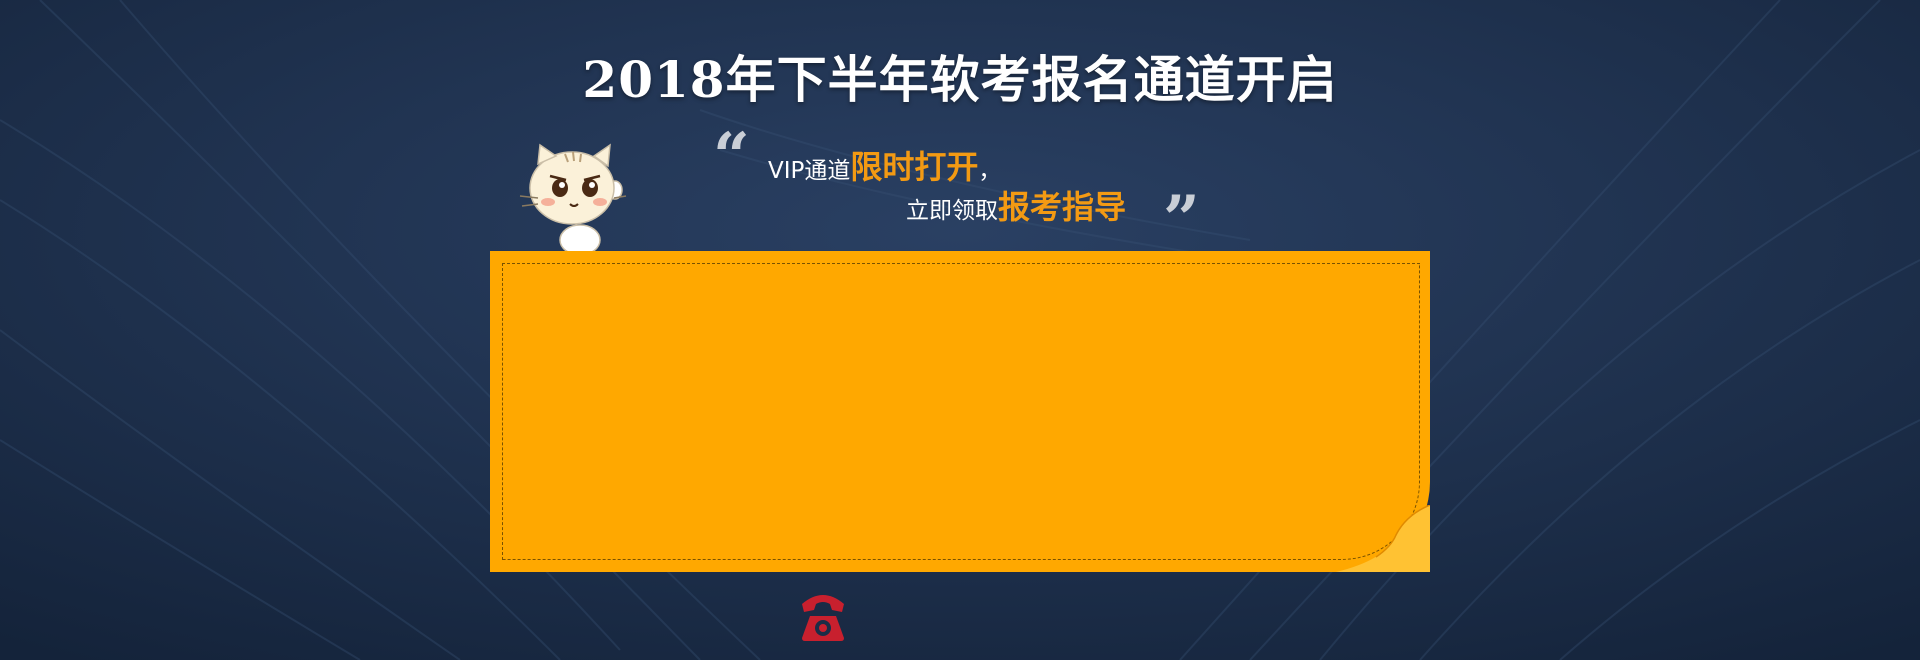  What do you see at coordinates (1181, 219) in the screenshot?
I see `close-quote-mark: ”` at bounding box center [1181, 219].